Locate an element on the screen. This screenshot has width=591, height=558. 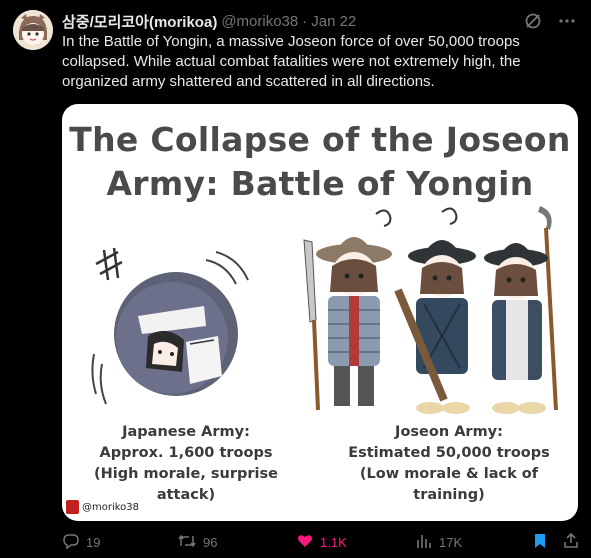
japanese-army-label: Japanese Army: is located at coordinates (186, 432).